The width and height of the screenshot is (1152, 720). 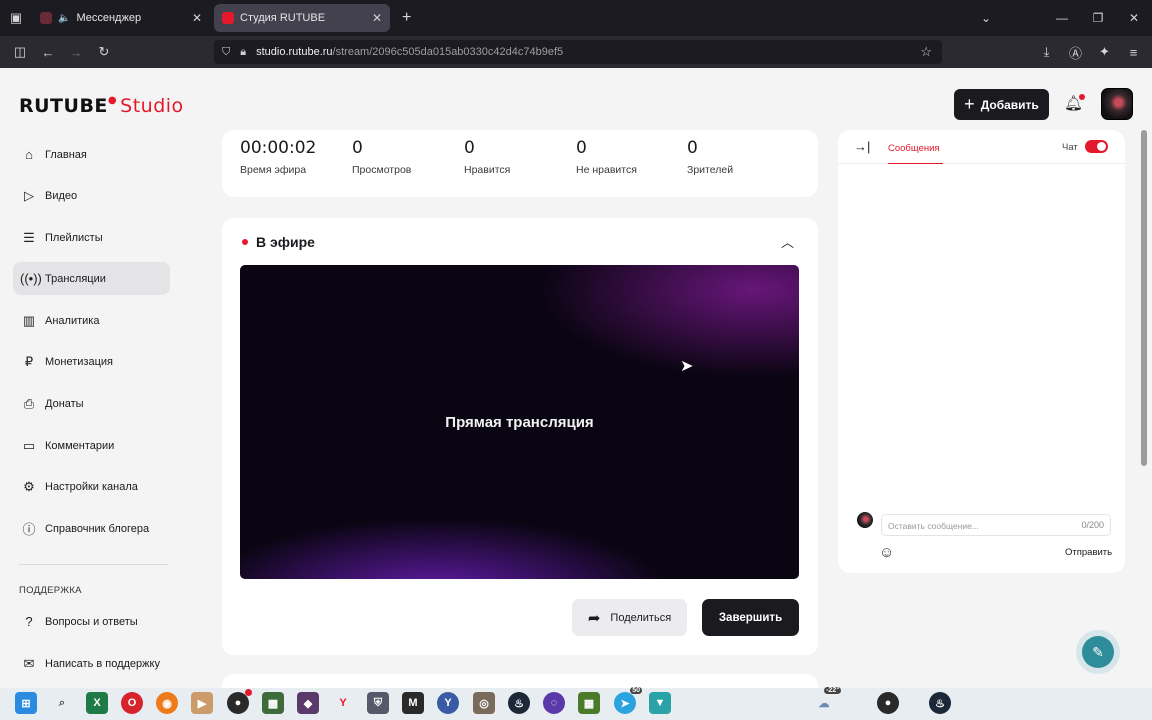 I want to click on support-chat-button: ✎, so click(x=1098, y=652).